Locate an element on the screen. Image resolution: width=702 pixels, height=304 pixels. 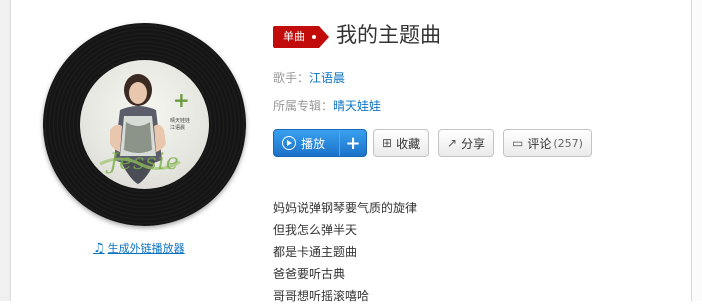
song-title: 我的主题曲 is located at coordinates (388, 35).